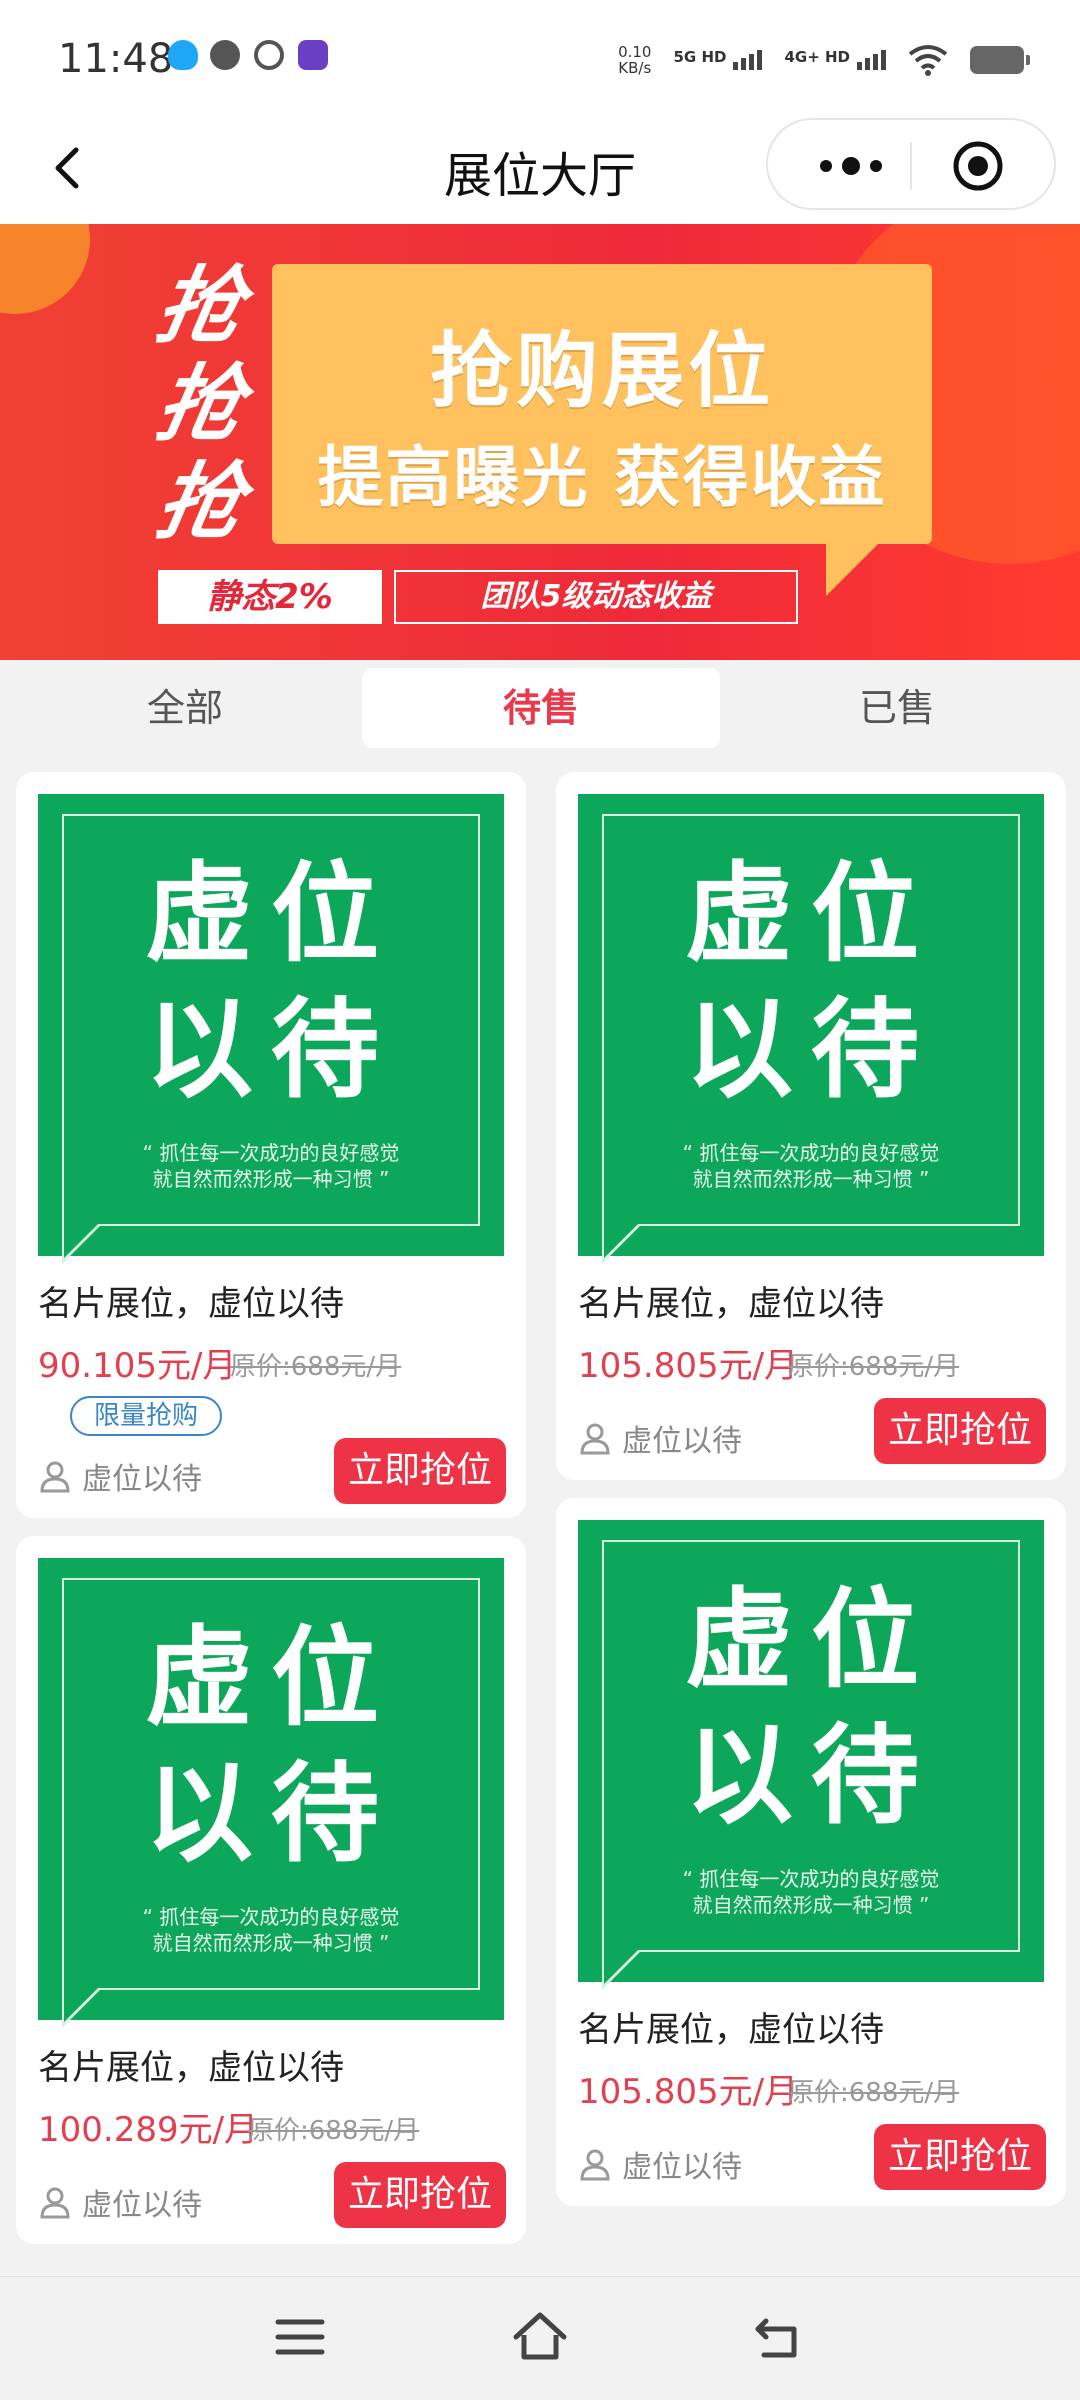 Image resolution: width=1080 pixels, height=2400 pixels. I want to click on banner-tag-team: 团队5级动态收益, so click(596, 597).